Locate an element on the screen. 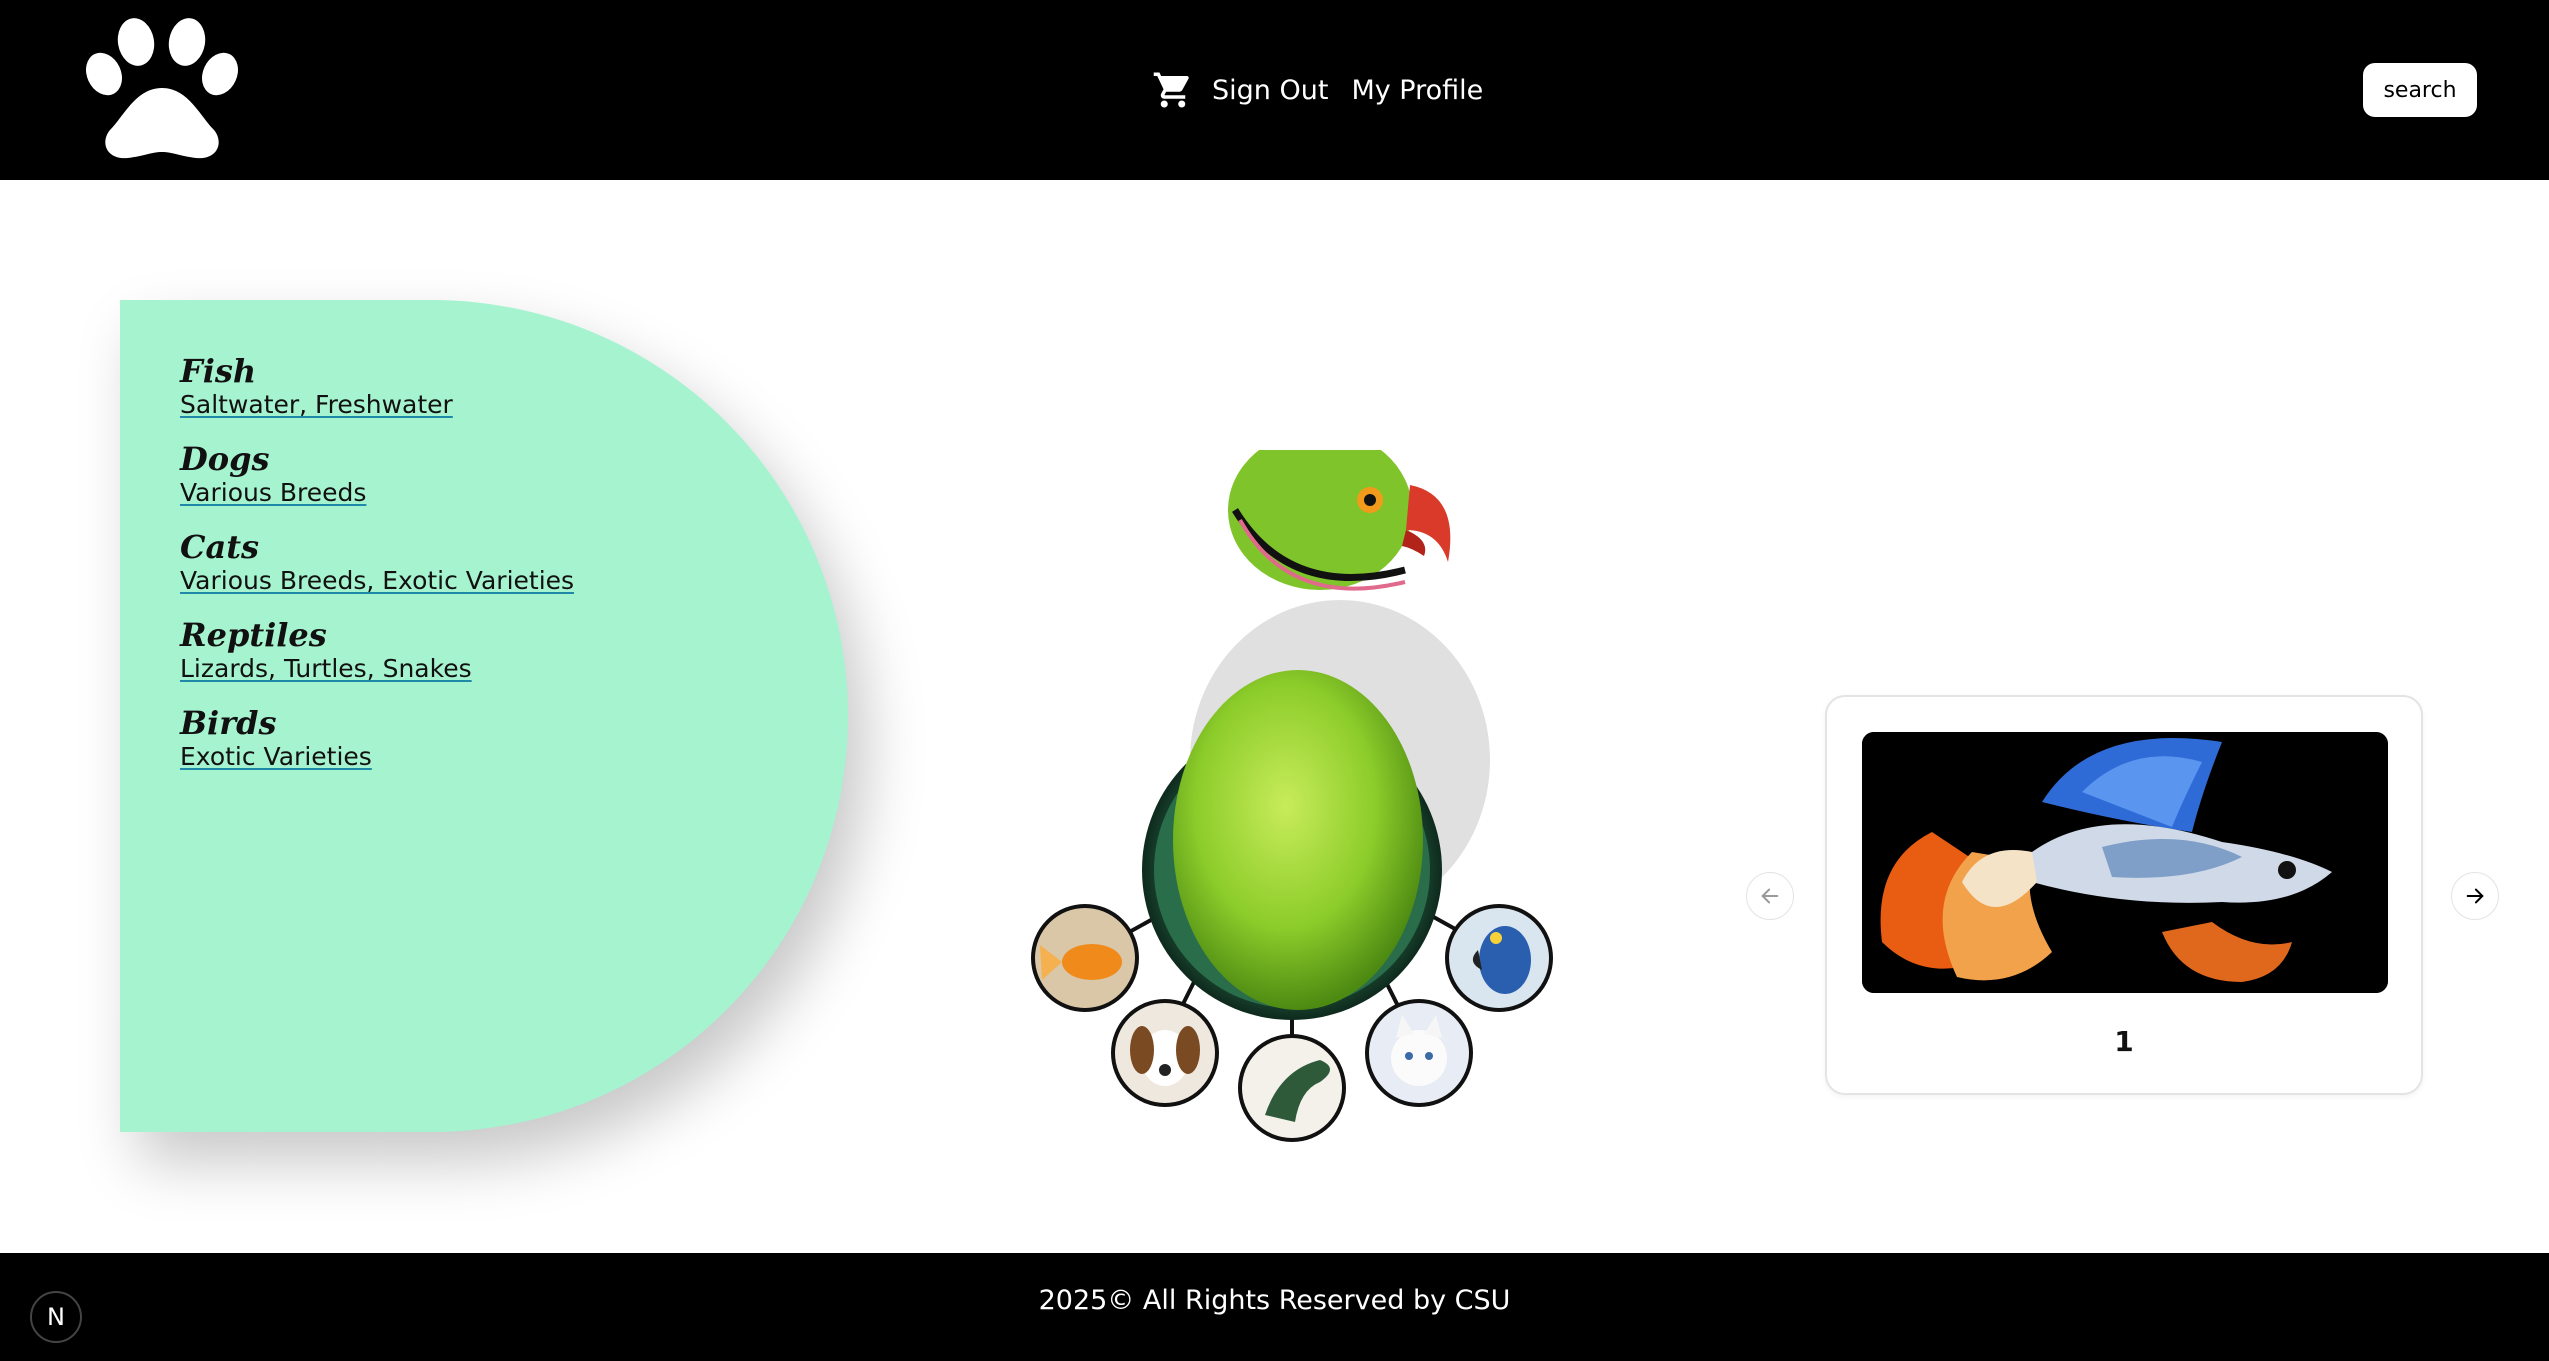  arrow-right-icon is located at coordinates (2475, 896).